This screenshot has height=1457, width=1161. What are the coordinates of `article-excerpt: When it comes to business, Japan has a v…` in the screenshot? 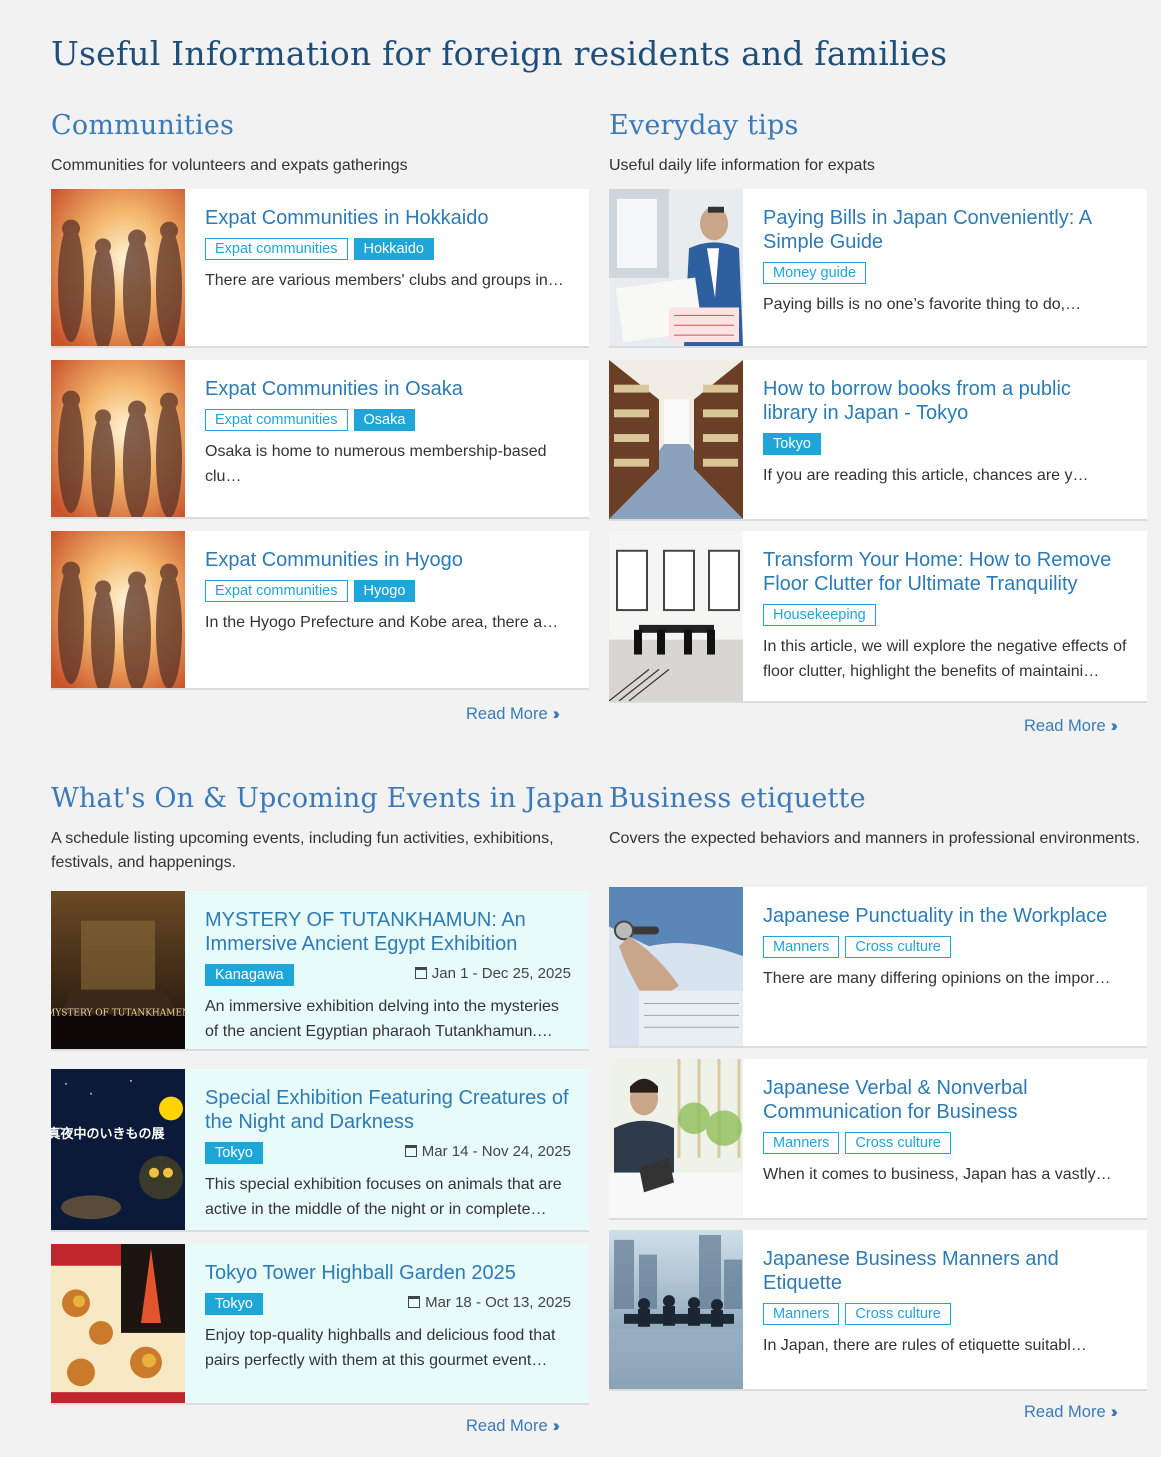 It's located at (937, 1174).